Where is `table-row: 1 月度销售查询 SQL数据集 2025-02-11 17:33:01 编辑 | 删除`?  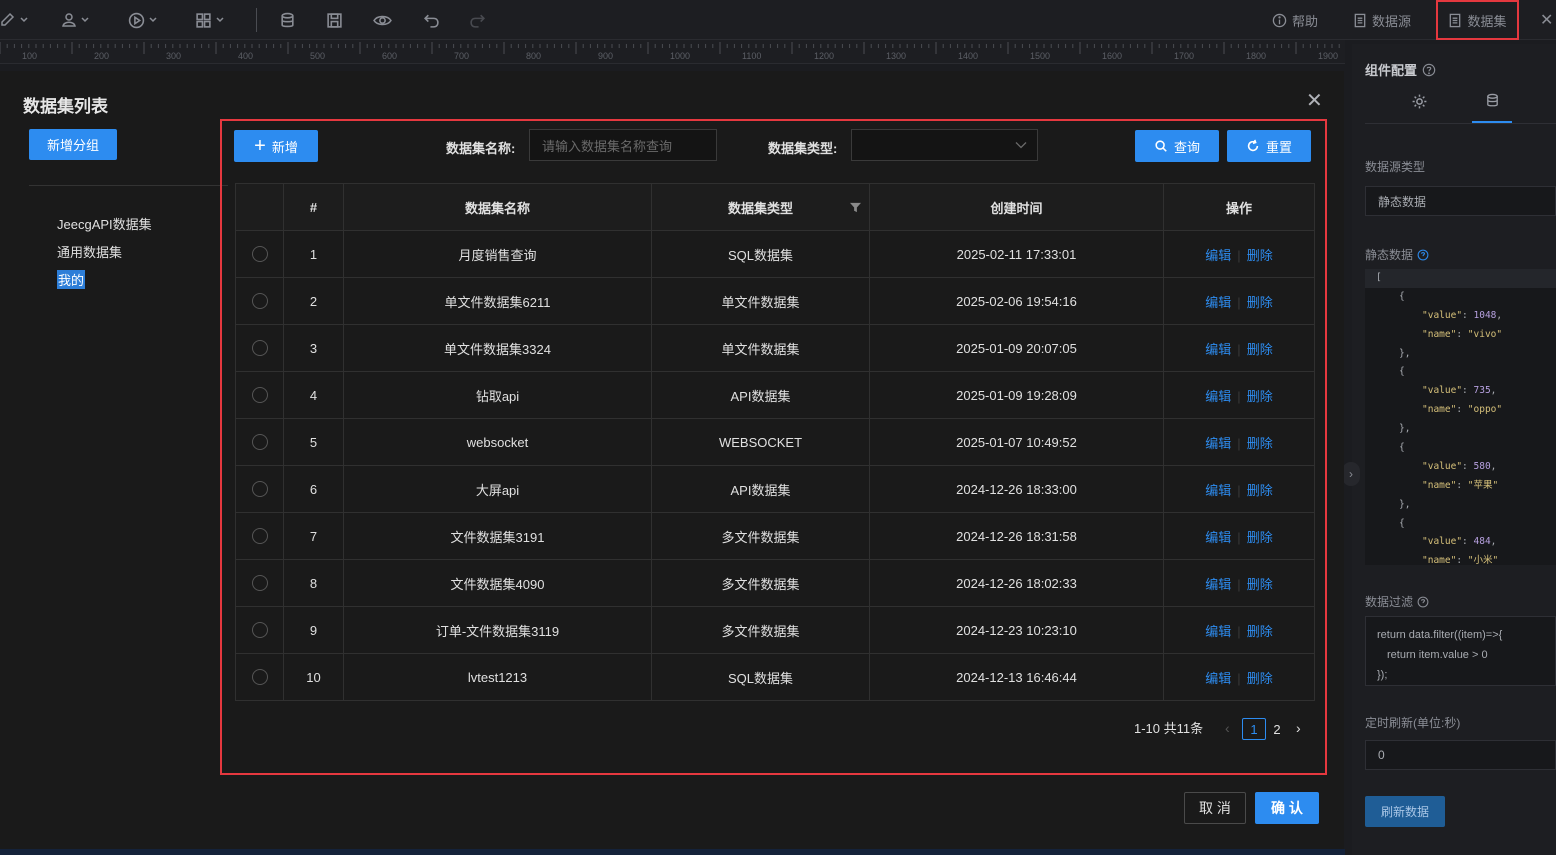 table-row: 1 月度销售查询 SQL数据集 2025-02-11 17:33:01 编辑 | 删除 is located at coordinates (775, 254).